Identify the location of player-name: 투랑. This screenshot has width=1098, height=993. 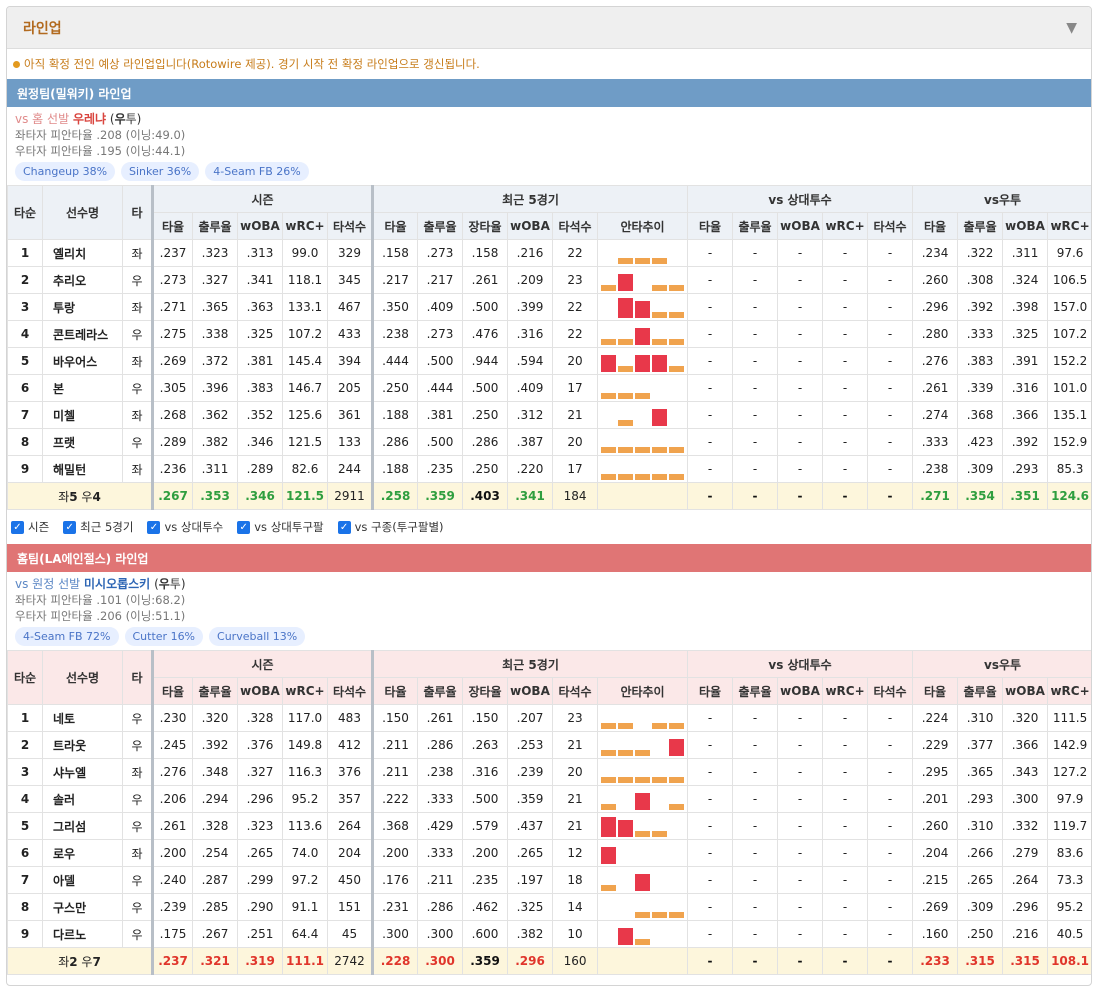
(82, 307).